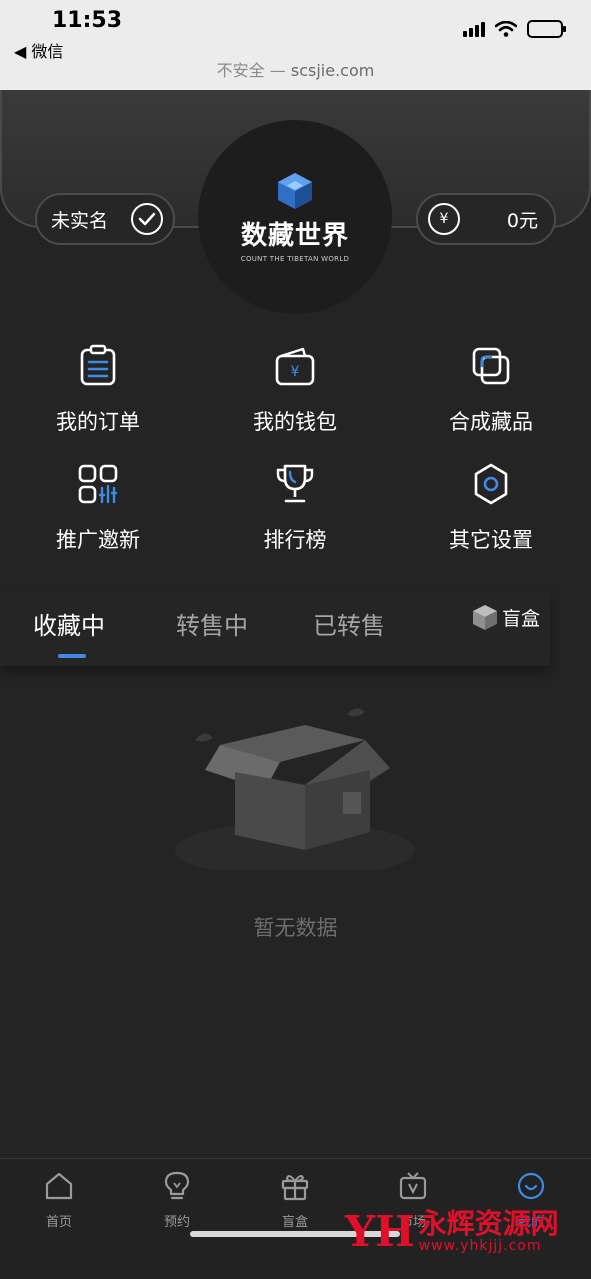 This screenshot has width=591, height=1279. Describe the element at coordinates (80, 220) in the screenshot. I see `verify-status-label: 未实名` at that location.